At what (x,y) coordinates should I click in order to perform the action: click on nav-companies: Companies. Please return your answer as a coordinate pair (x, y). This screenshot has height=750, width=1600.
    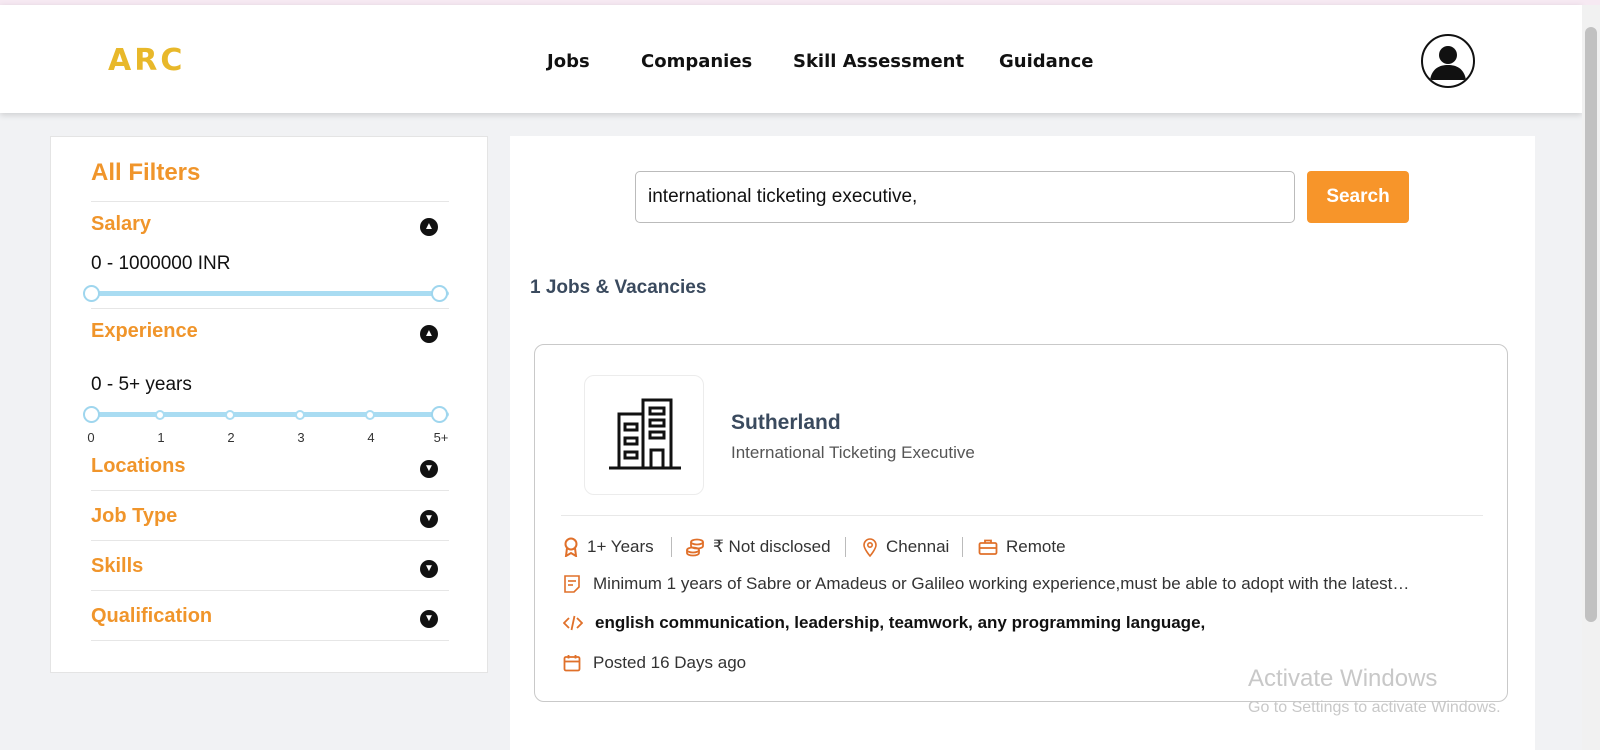
    Looking at the image, I should click on (696, 61).